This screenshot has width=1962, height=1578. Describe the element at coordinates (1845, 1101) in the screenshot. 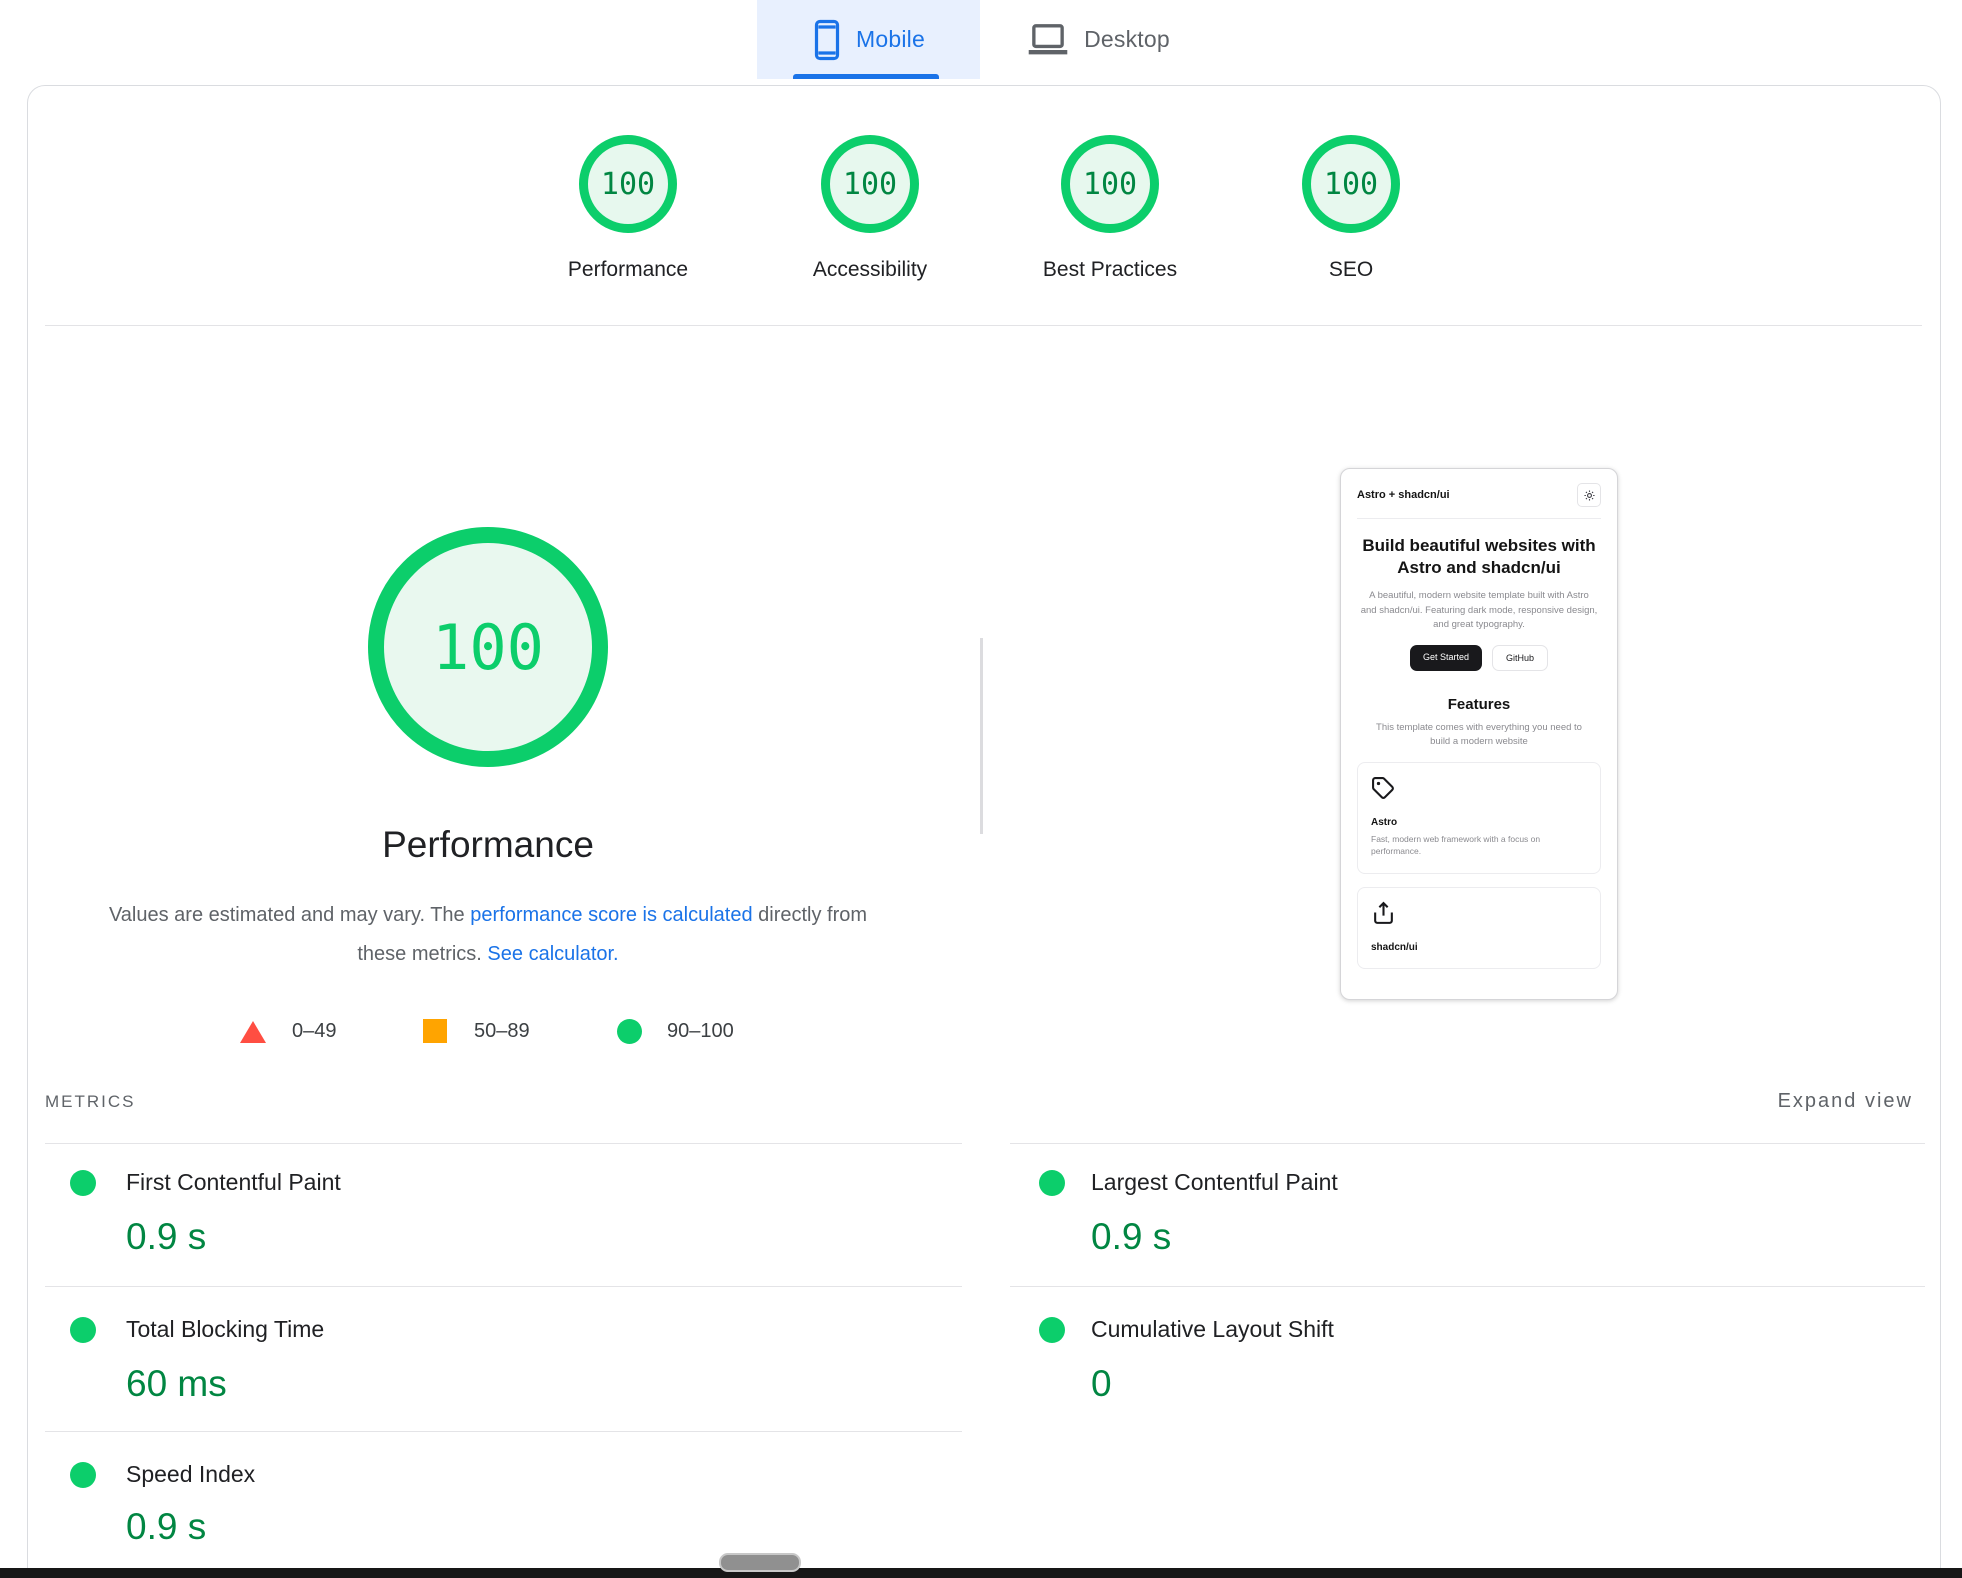

I see `expand-view-button: Expand view` at that location.